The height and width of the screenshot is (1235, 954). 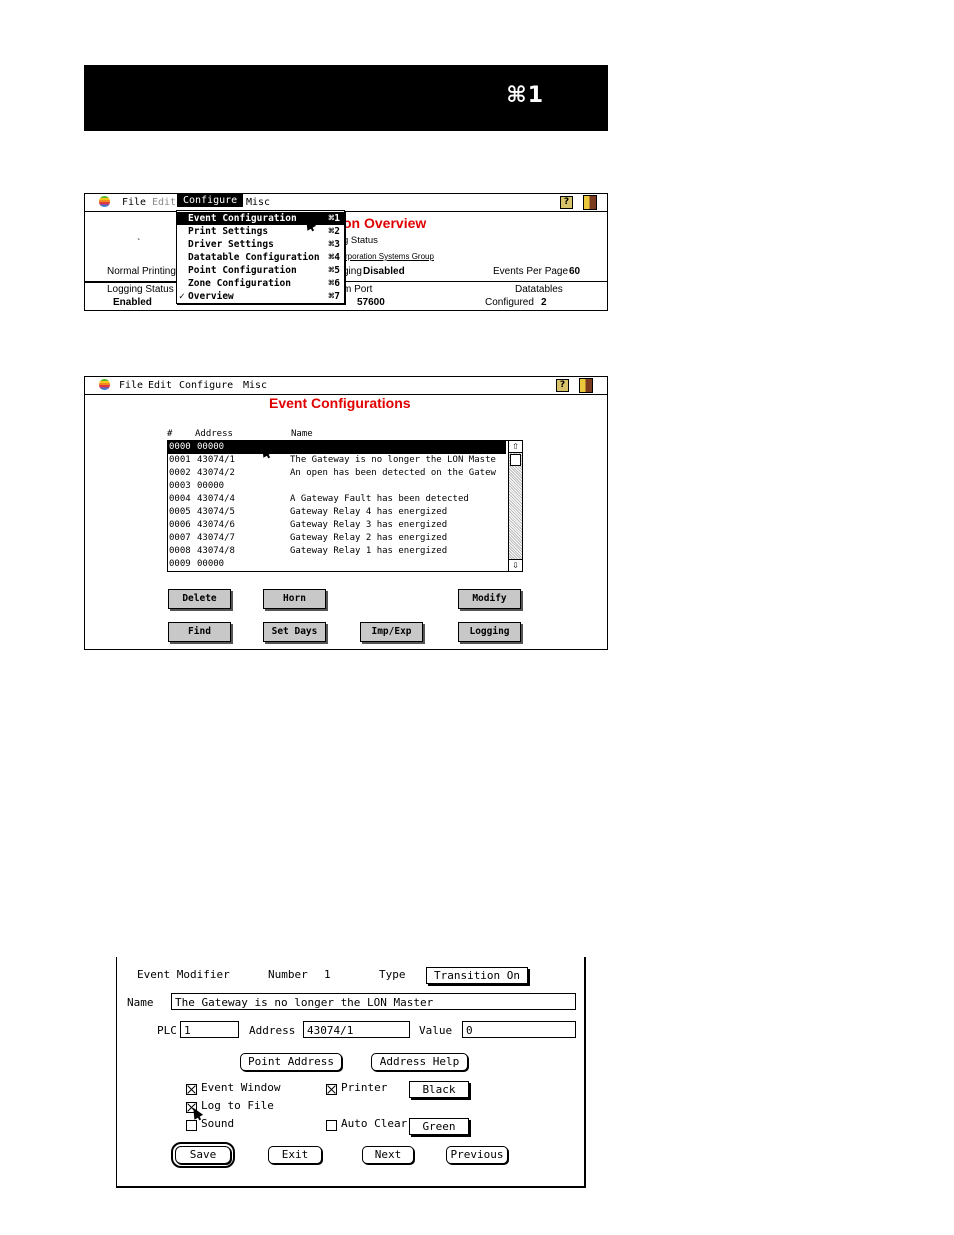 What do you see at coordinates (199, 599) in the screenshot?
I see `delete-button: Delete` at bounding box center [199, 599].